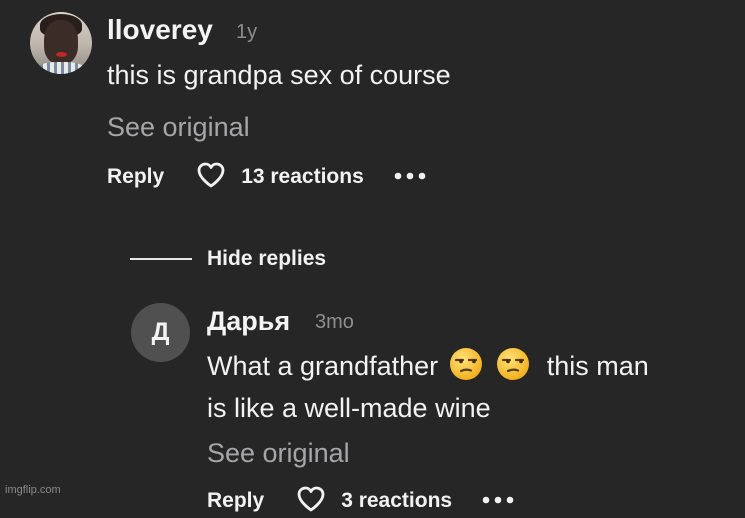 The height and width of the screenshot is (518, 745). I want to click on comment-username: lloverey, so click(160, 30).